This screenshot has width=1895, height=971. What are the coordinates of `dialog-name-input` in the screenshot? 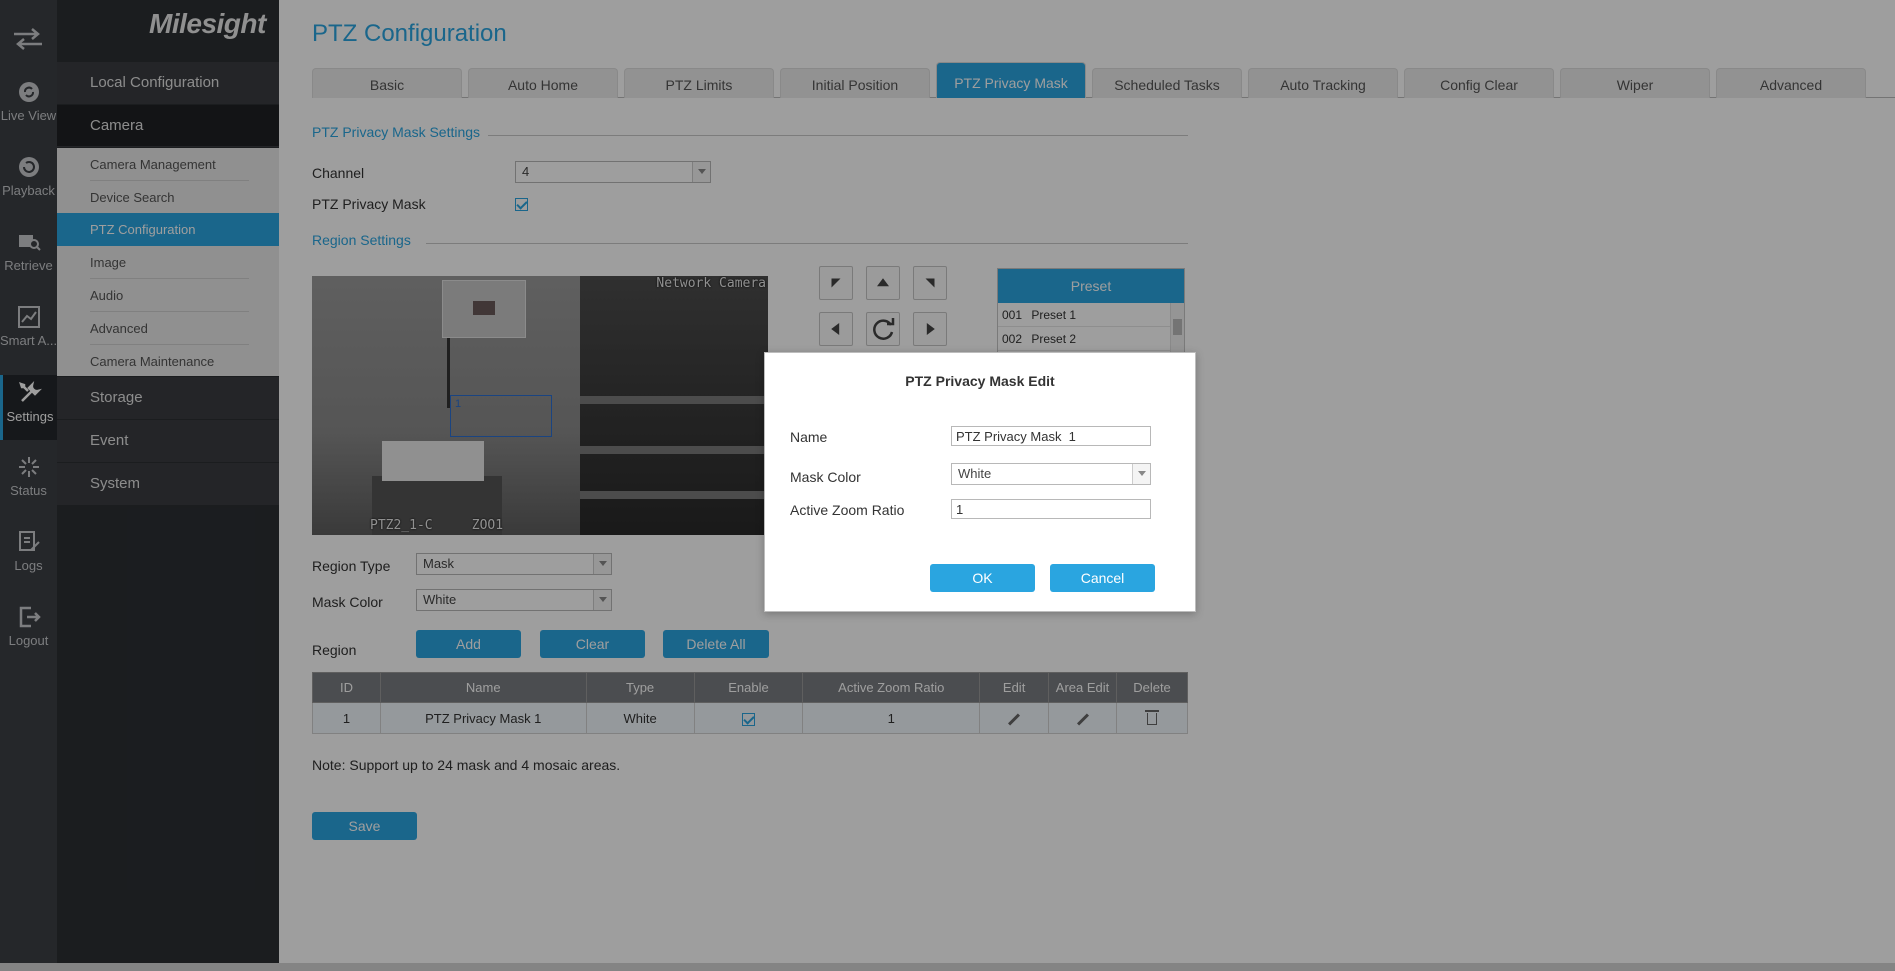 It's located at (1051, 436).